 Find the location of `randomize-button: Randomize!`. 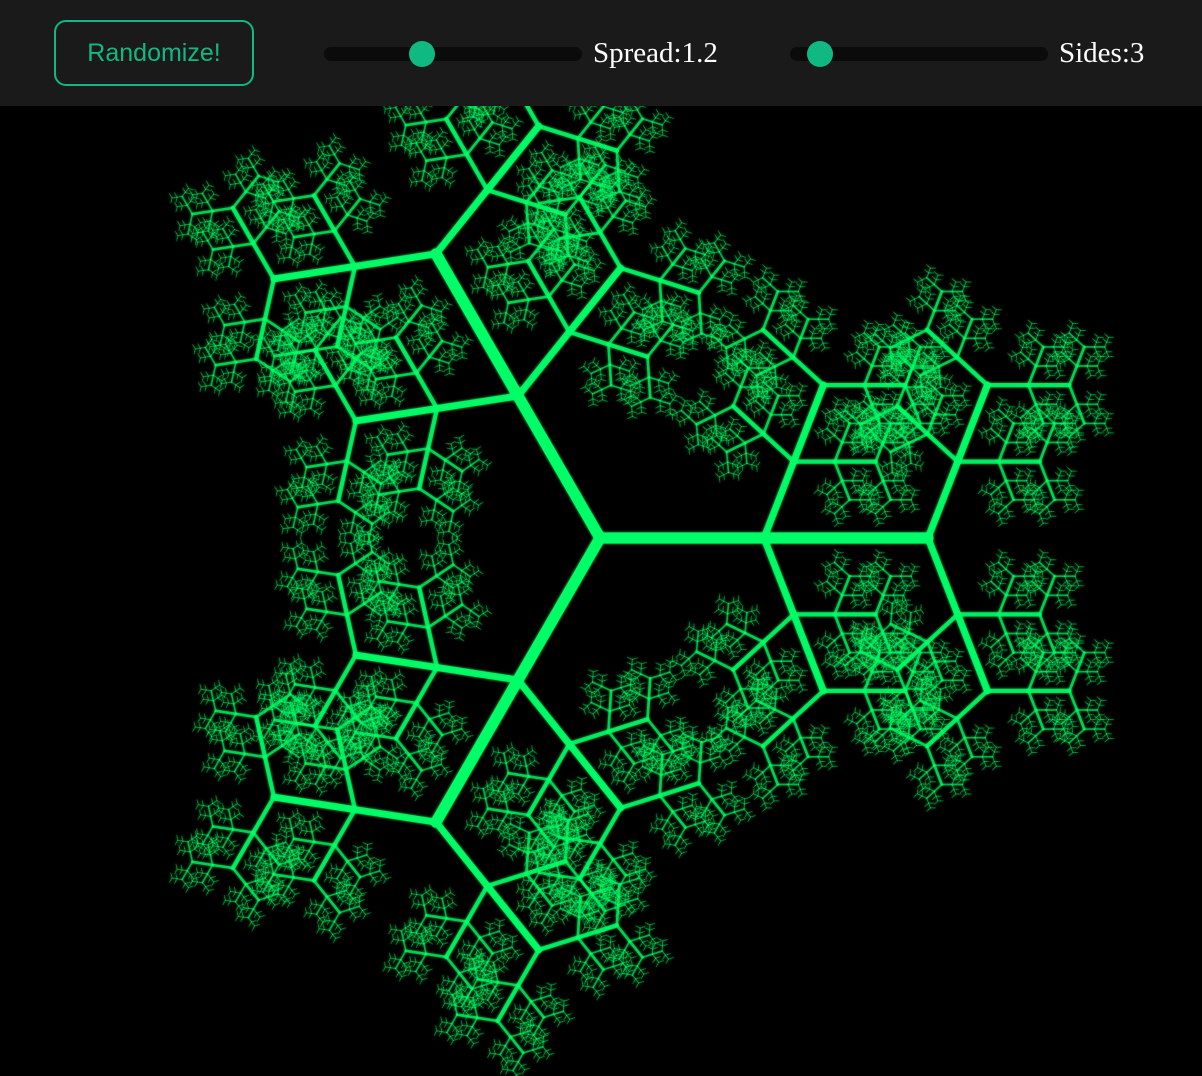

randomize-button: Randomize! is located at coordinates (154, 53).